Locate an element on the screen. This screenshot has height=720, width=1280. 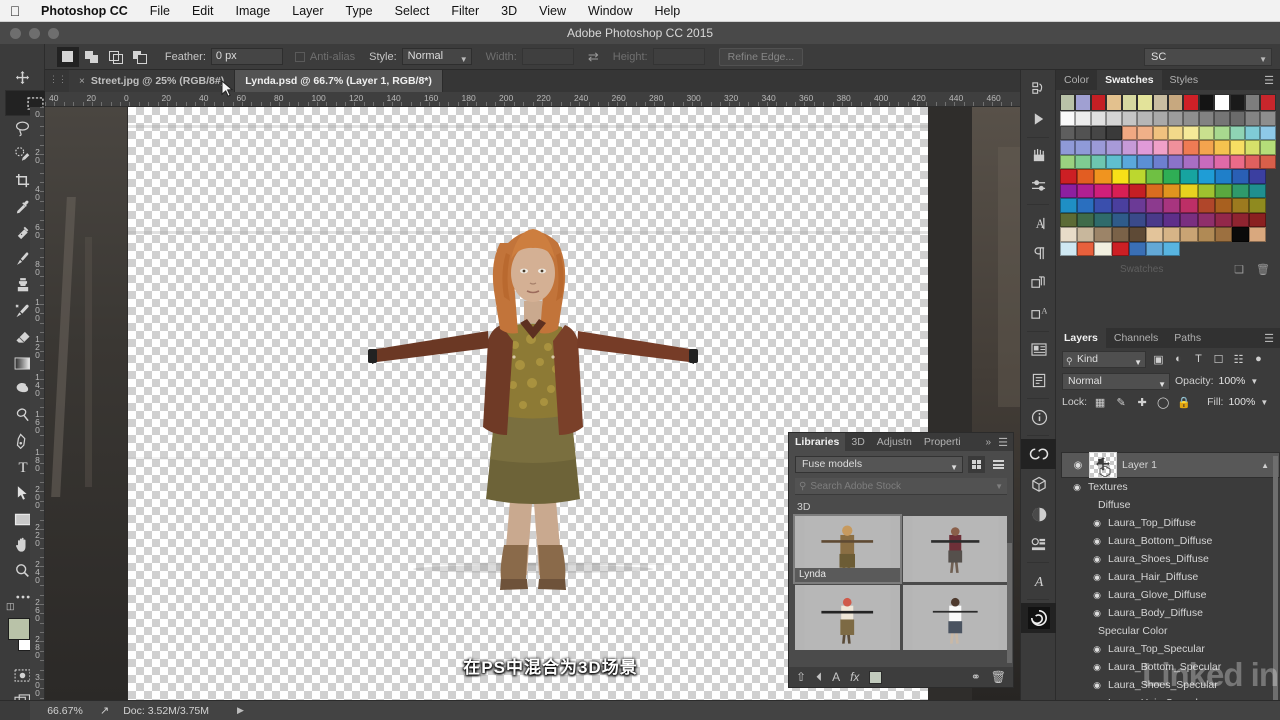
layer-row: ◉ Textures is located at coordinates (1168, 487).